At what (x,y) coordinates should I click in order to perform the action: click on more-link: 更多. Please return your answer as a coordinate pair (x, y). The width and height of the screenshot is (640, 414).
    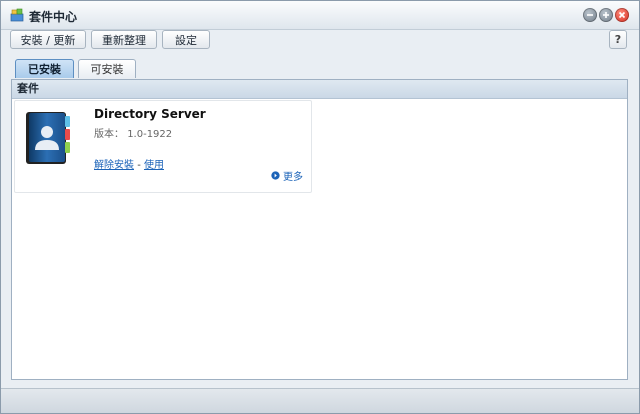
    Looking at the image, I should click on (287, 175).